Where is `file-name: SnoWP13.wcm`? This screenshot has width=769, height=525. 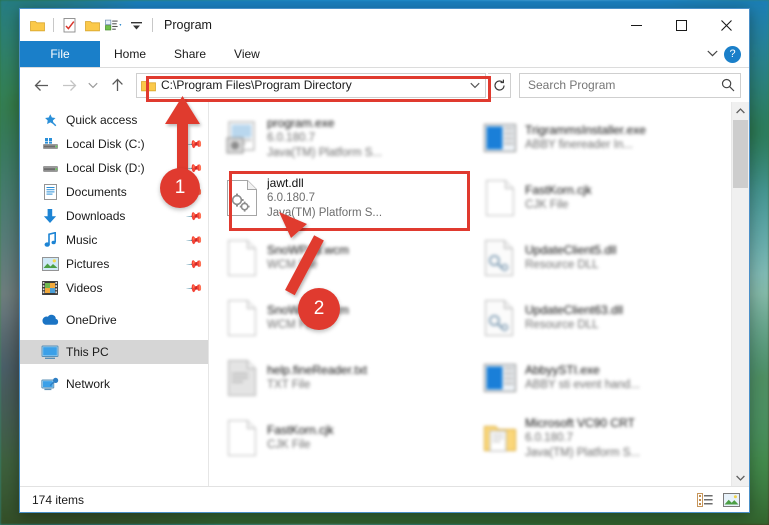 file-name: SnoWP13.wcm is located at coordinates (308, 250).